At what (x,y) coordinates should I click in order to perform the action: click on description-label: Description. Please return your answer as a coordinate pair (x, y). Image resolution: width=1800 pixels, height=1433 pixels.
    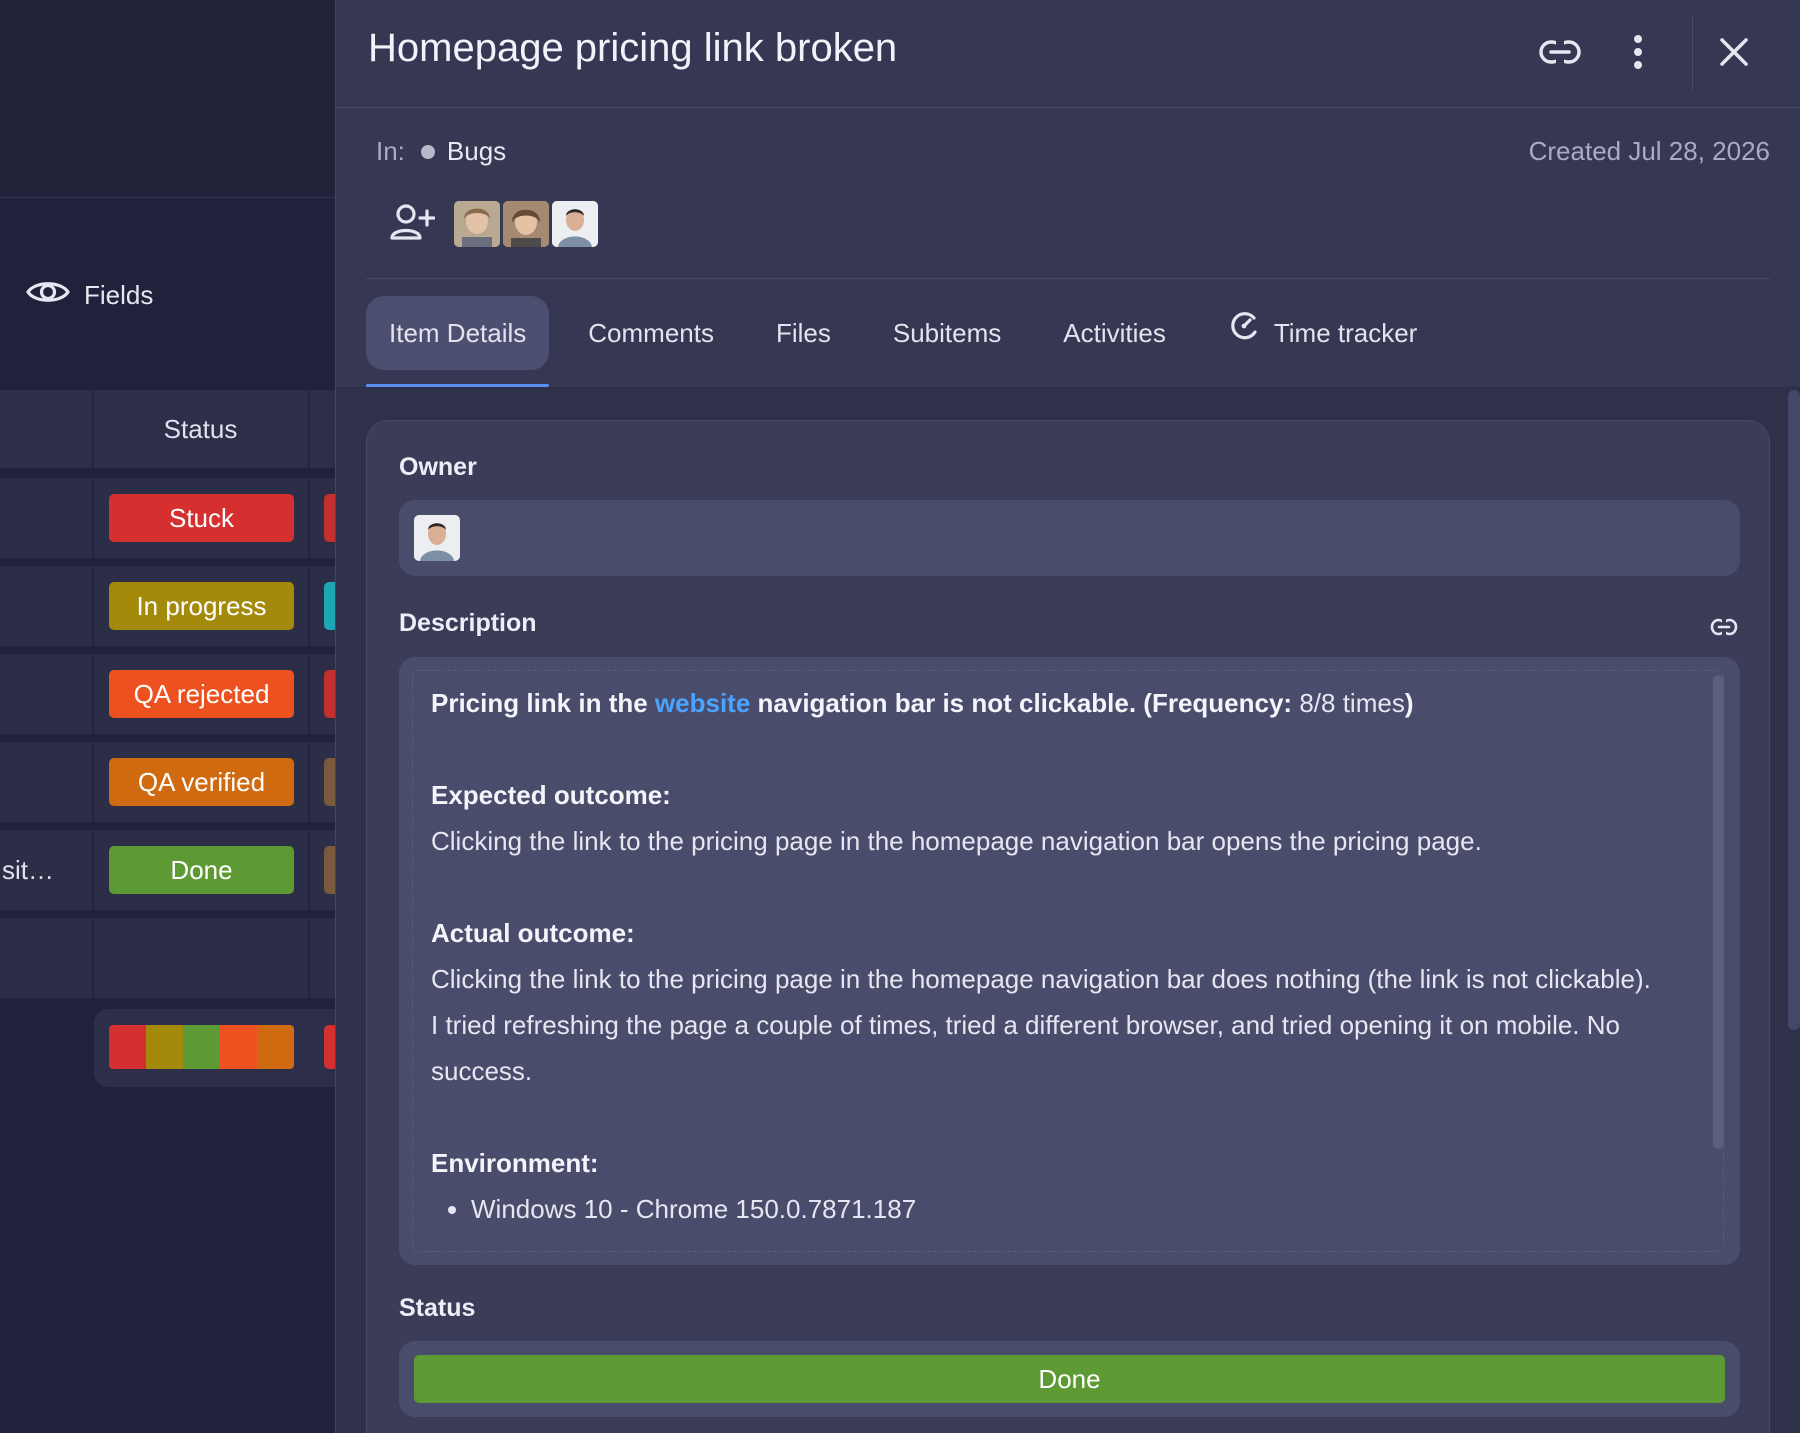
    Looking at the image, I should click on (468, 623).